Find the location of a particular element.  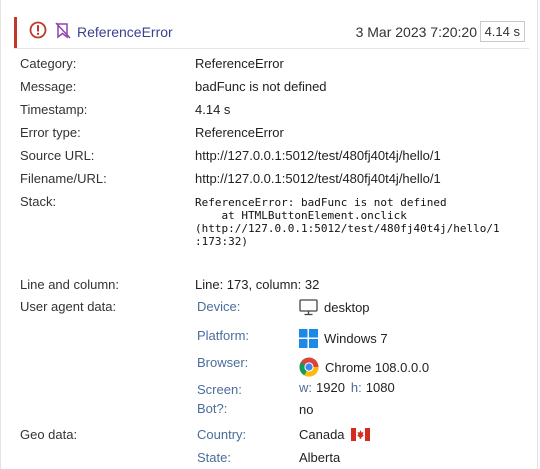

error-type-label: Error type: is located at coordinates (50, 132).